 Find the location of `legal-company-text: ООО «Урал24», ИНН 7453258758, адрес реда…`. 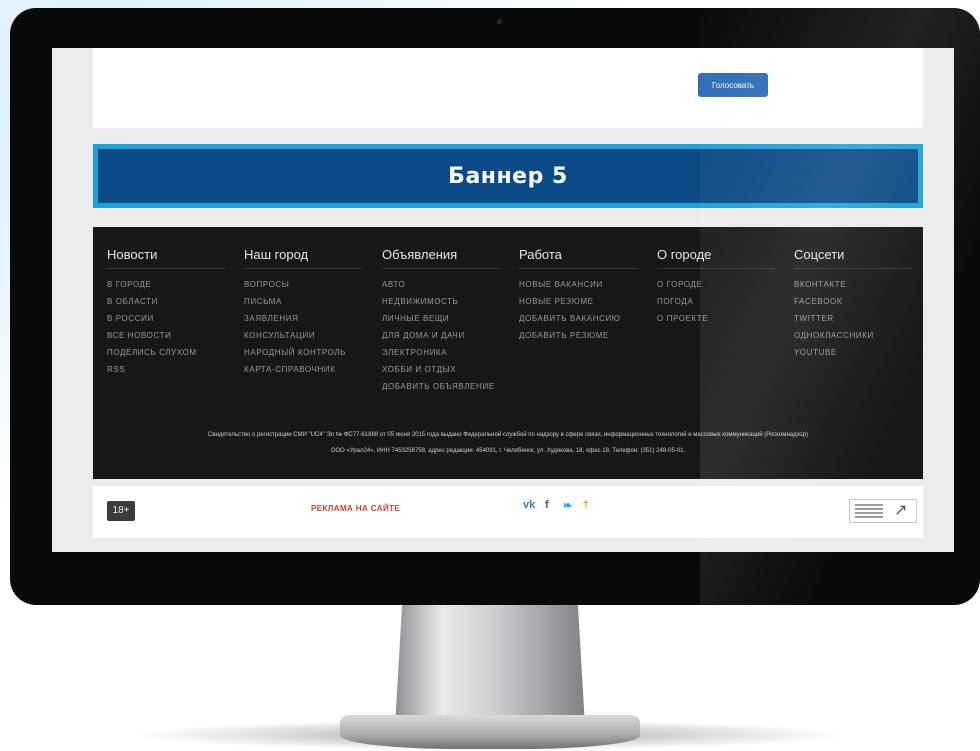

legal-company-text: ООО «Урал24», ИНН 7453258758, адрес реда… is located at coordinates (508, 451).